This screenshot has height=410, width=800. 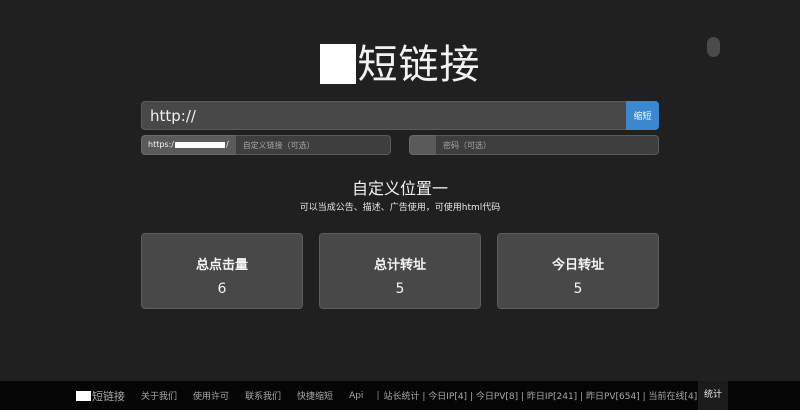 What do you see at coordinates (547, 145) in the screenshot?
I see `password-input` at bounding box center [547, 145].